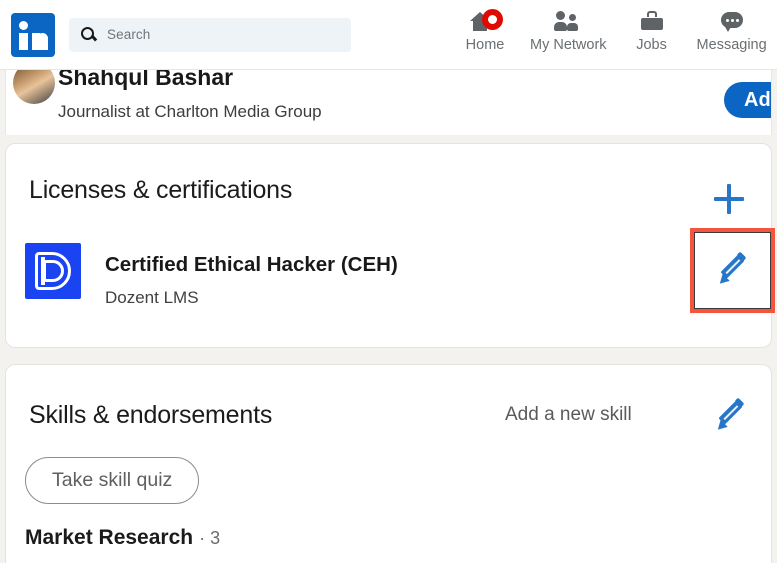 Image resolution: width=777 pixels, height=563 pixels. Describe the element at coordinates (190, 111) in the screenshot. I see `profile-headline: Journalist at Charlton Media Group` at that location.